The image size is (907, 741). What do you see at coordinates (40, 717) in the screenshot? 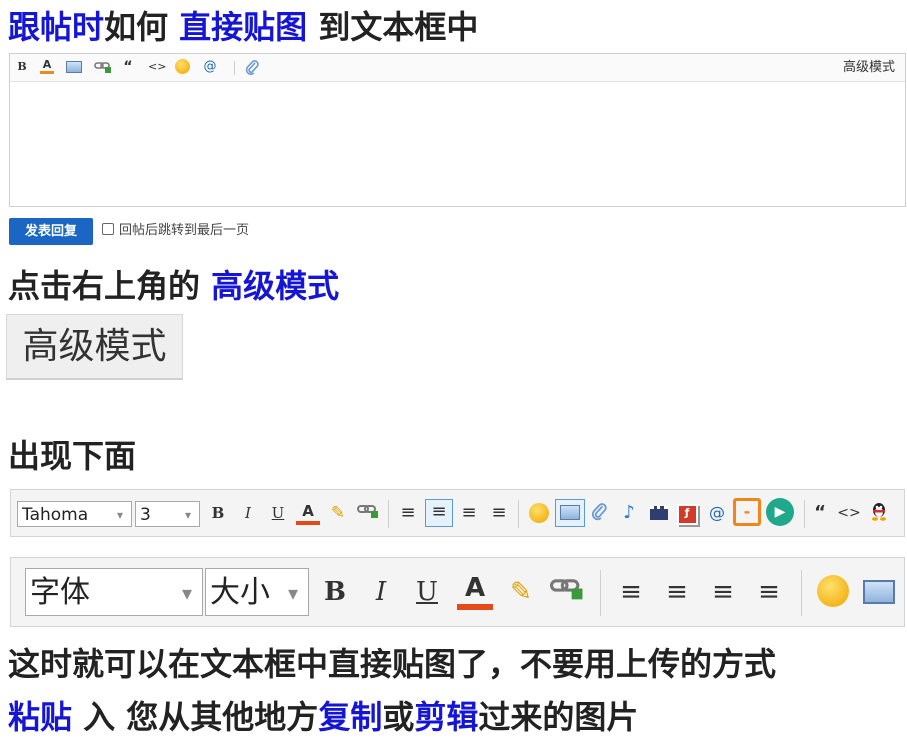
I see `heading-part: 粘贴` at bounding box center [40, 717].